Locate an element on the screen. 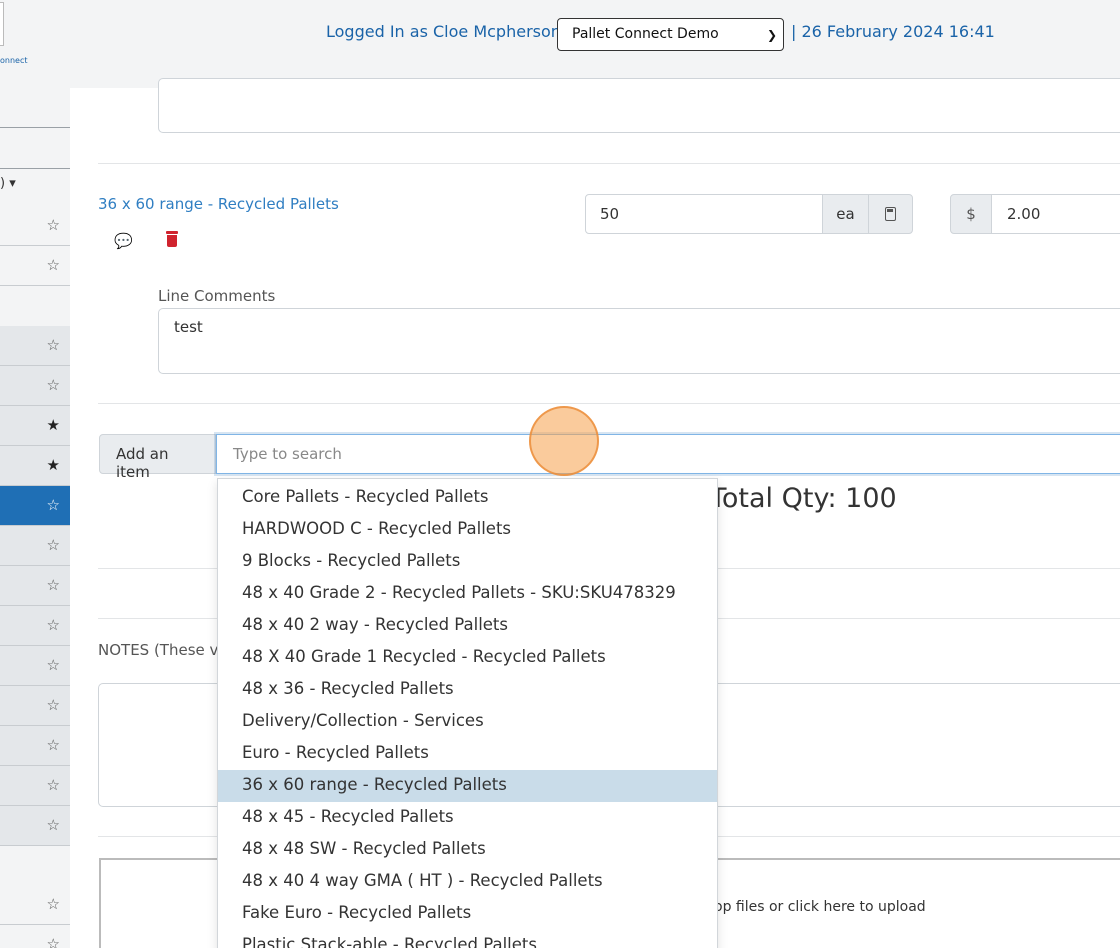 Image resolution: width=1120 pixels, height=948 pixels. calculator-button is located at coordinates (890, 214).